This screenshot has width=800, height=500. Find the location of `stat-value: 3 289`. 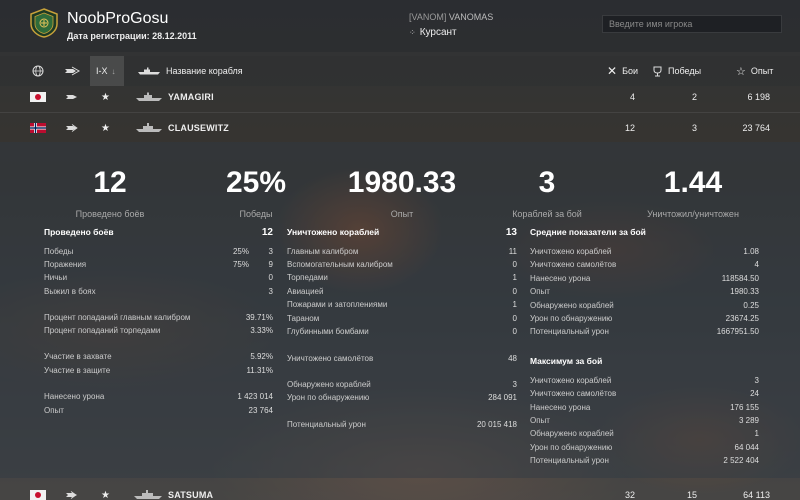

stat-value: 3 289 is located at coordinates (748, 420).